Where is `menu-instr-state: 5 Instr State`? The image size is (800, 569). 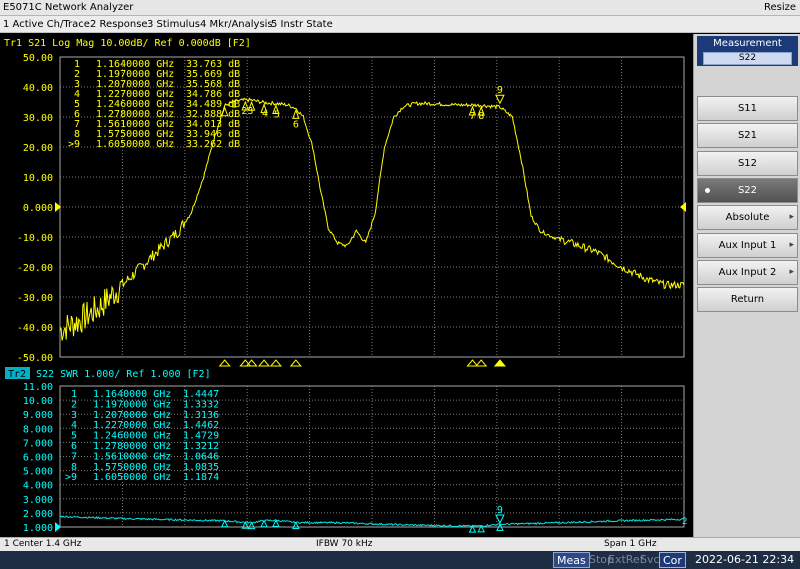
menu-instr-state: 5 Instr State is located at coordinates (302, 24).